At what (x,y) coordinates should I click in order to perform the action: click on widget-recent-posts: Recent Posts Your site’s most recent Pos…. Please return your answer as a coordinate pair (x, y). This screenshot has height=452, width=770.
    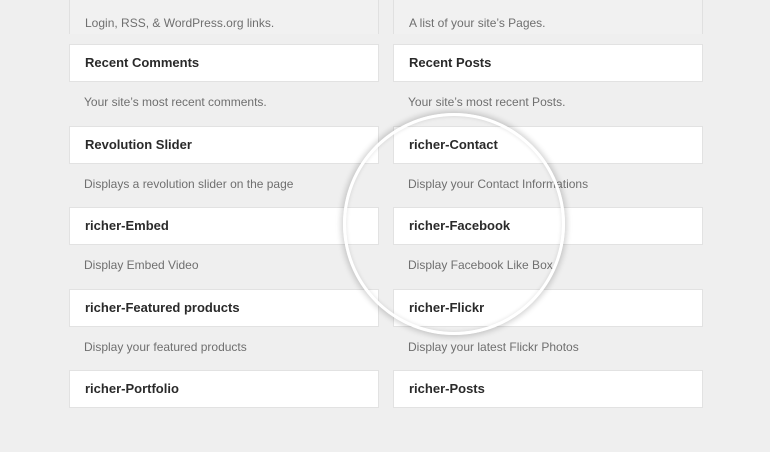
    Looking at the image, I should click on (548, 85).